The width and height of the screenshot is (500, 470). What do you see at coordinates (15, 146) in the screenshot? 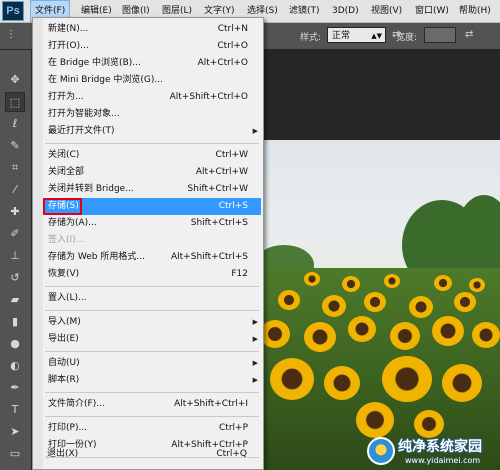
I see `quick-select-tool-icon: ✎` at bounding box center [15, 146].